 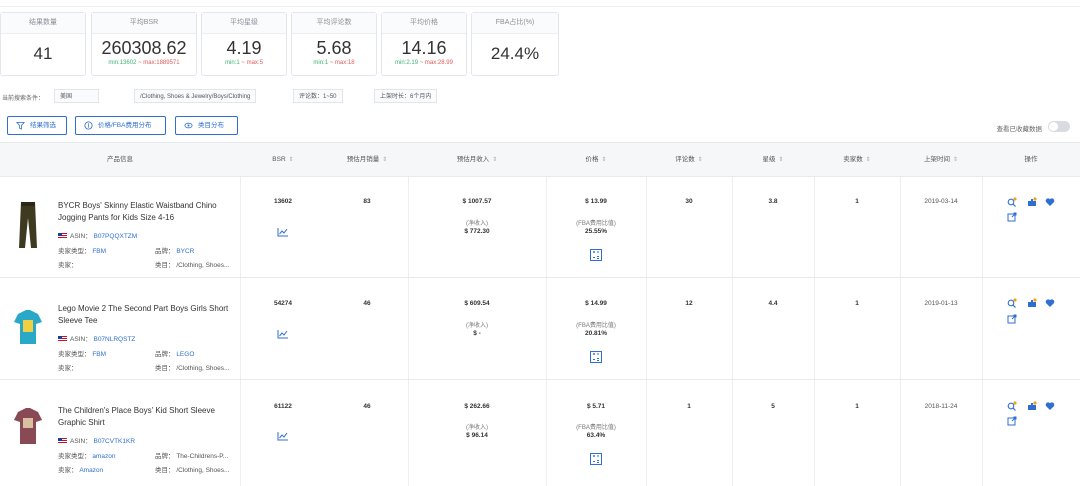 I want to click on stat-value: 24.4%, so click(x=515, y=53).